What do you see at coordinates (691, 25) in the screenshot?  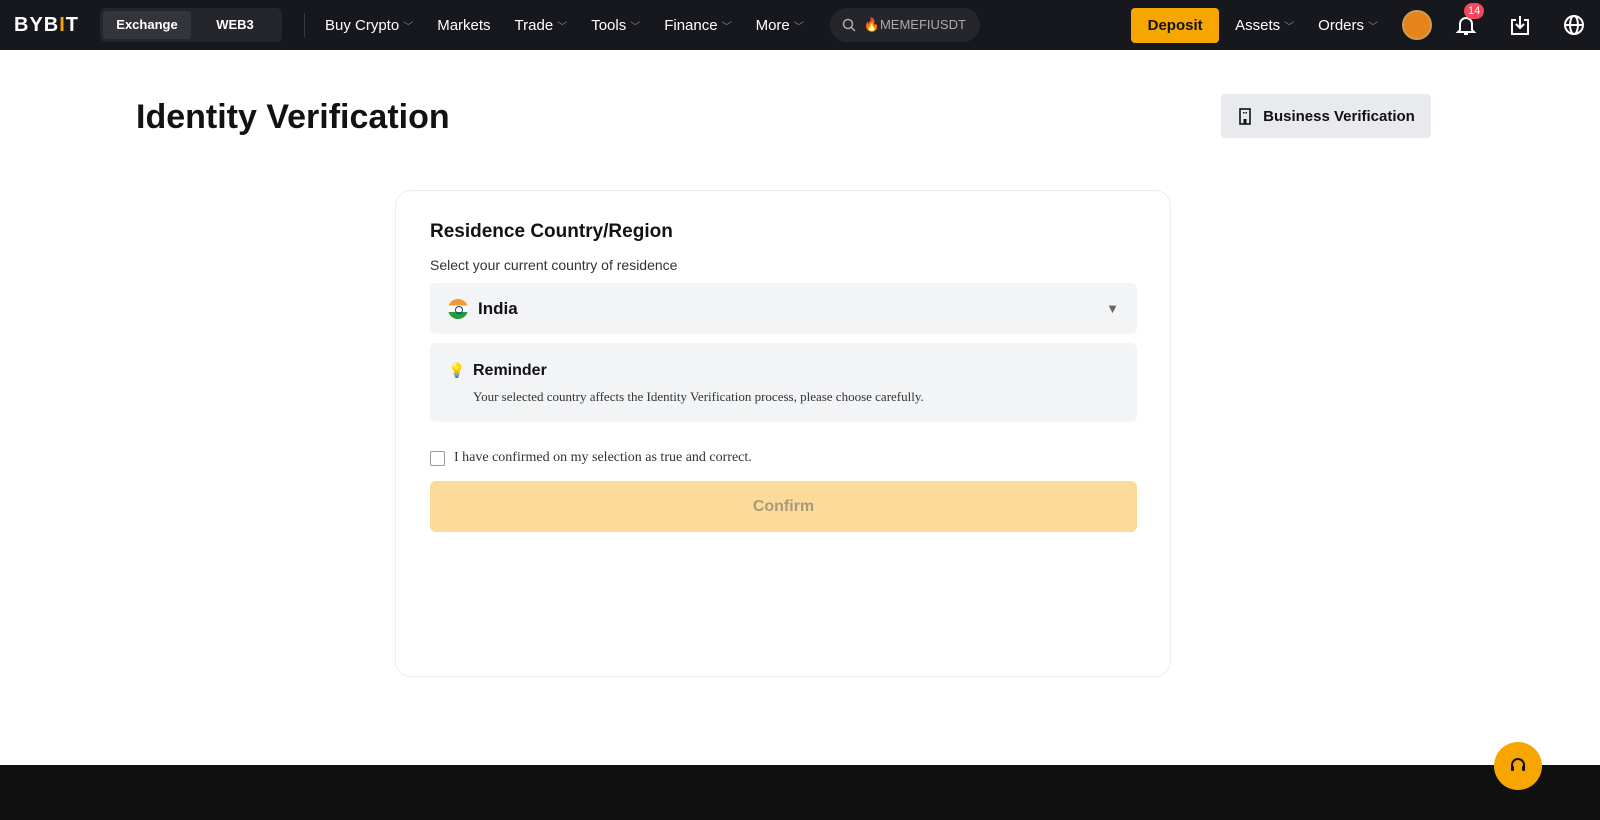 I see `menu-label: Finance` at bounding box center [691, 25].